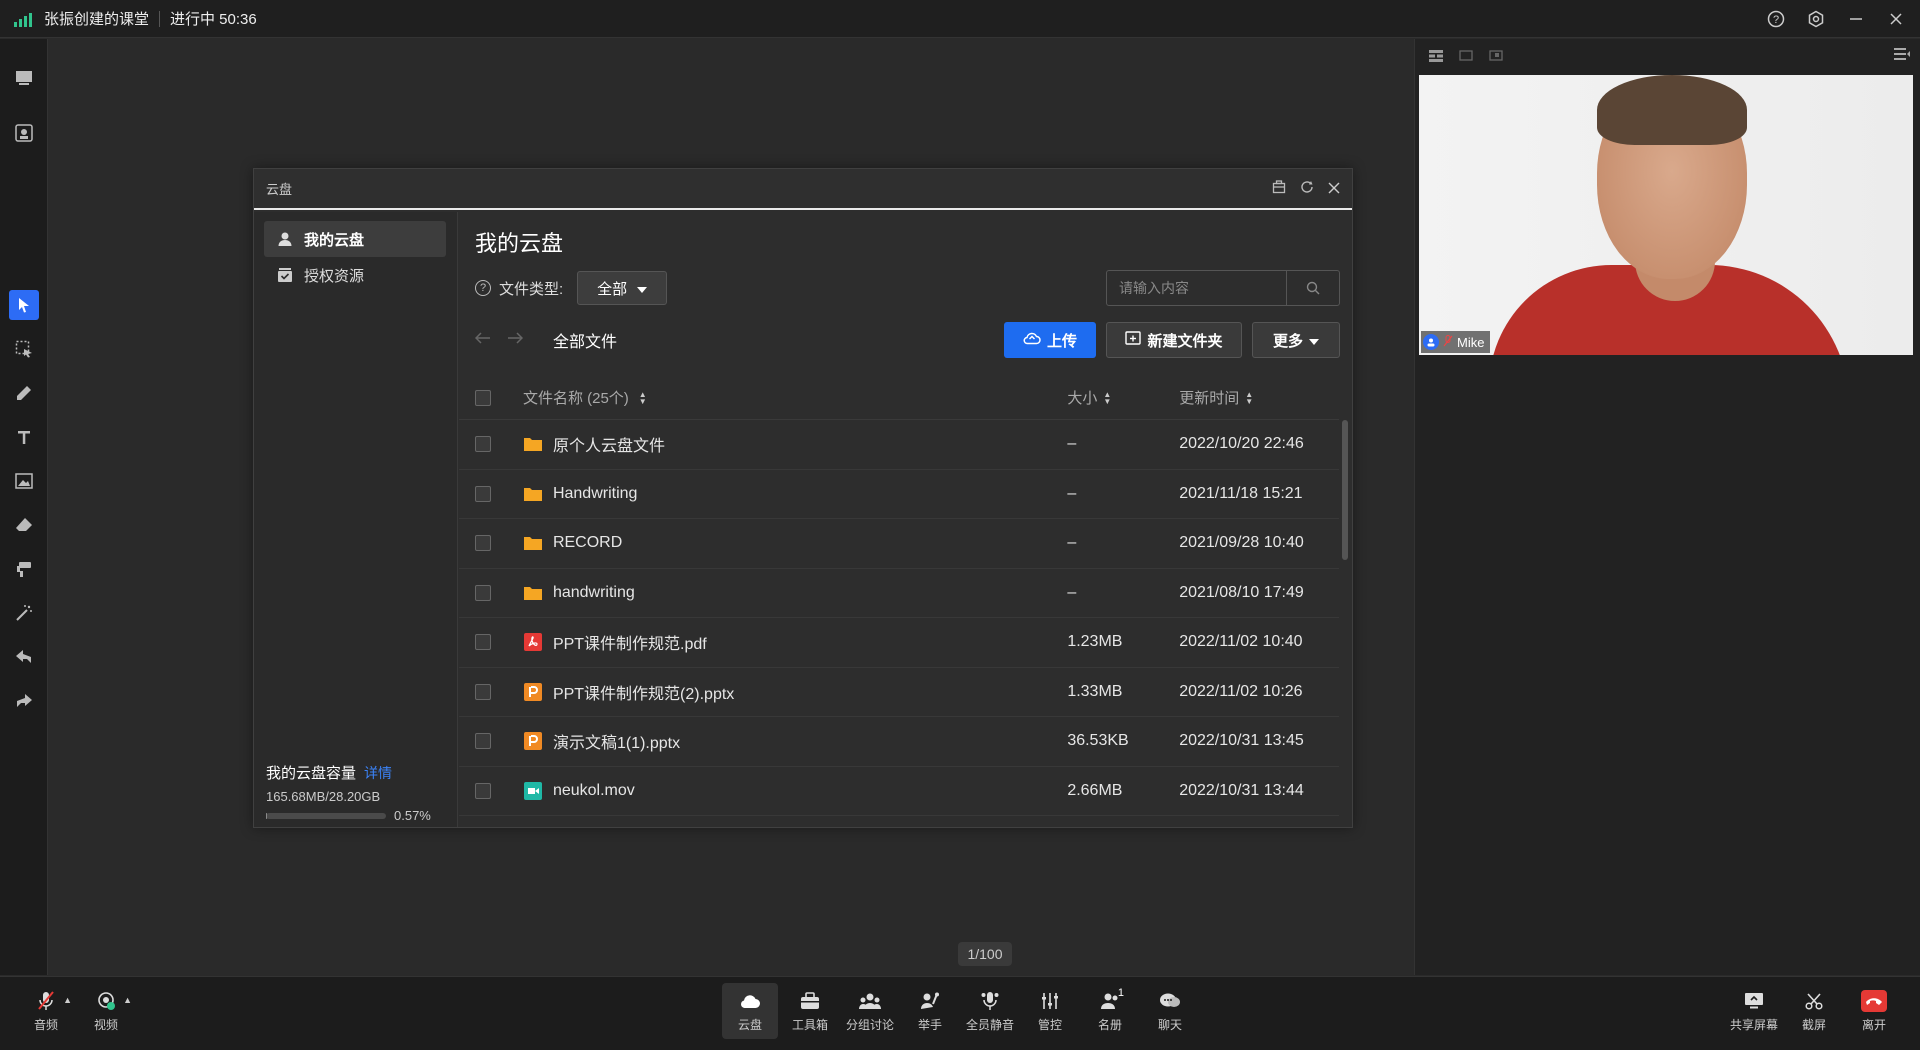 The width and height of the screenshot is (1920, 1050). I want to click on file-type-filter: ? 文件类型: 全部, so click(571, 288).